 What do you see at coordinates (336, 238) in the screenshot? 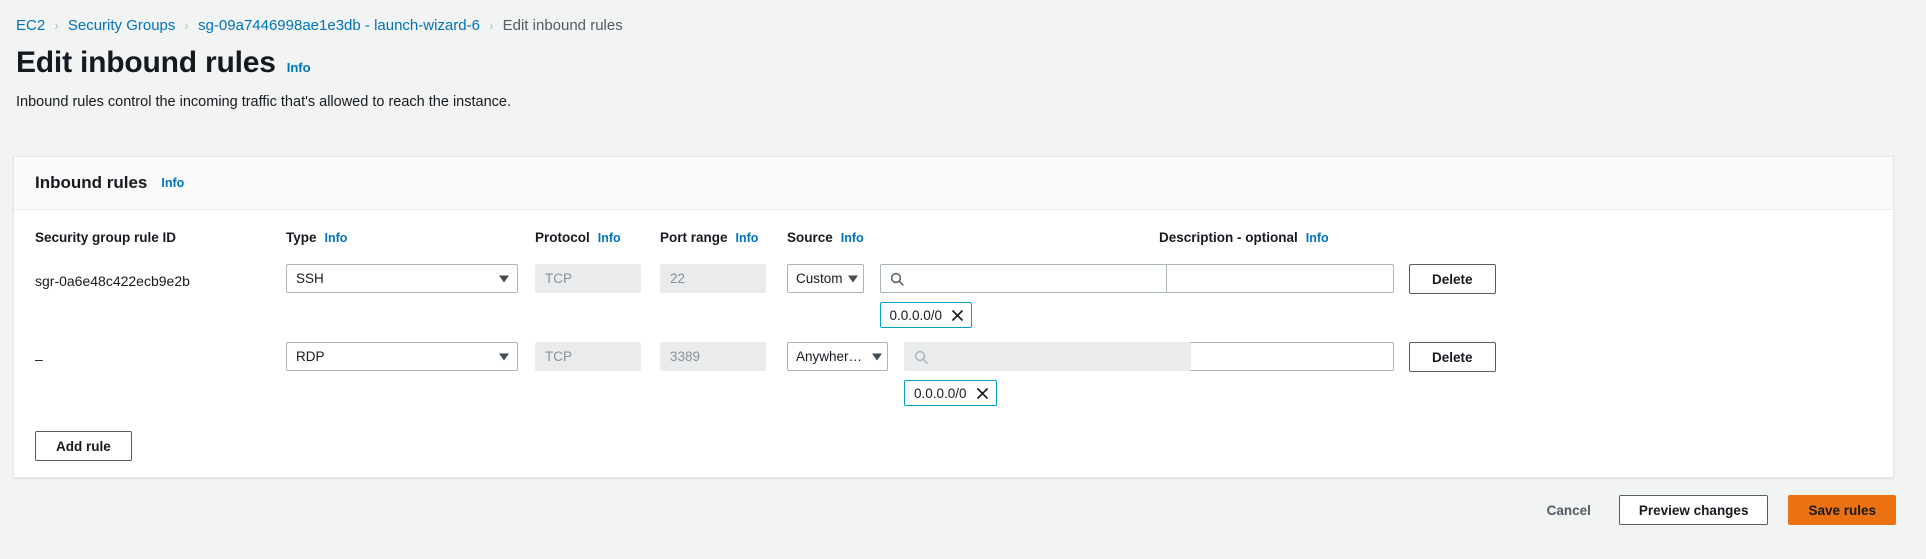
I see `type-info-link: Info` at bounding box center [336, 238].